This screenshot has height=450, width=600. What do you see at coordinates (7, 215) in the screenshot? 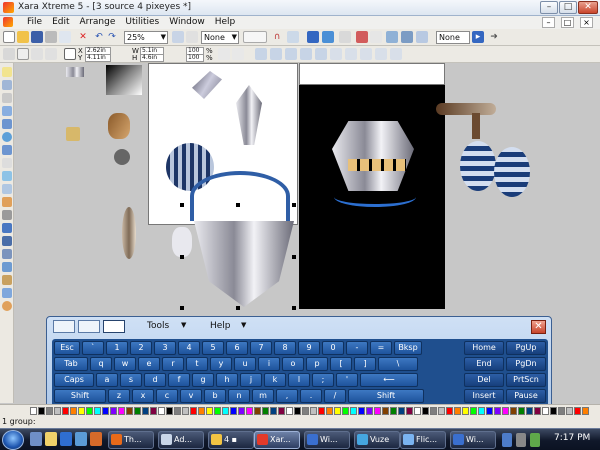
I see `shadow-icon` at bounding box center [7, 215].